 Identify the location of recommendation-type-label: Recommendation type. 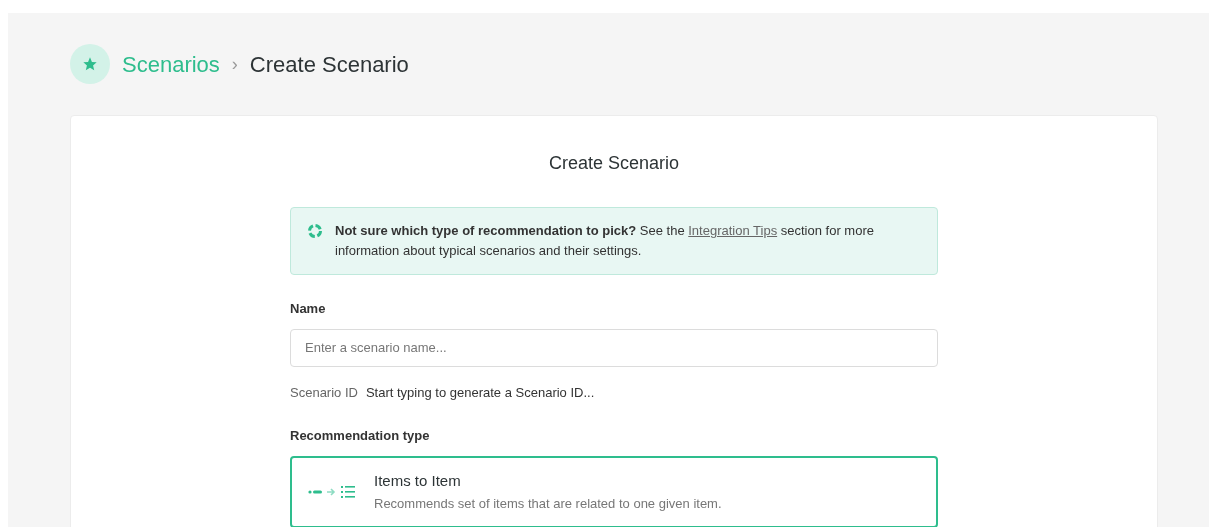
(360, 436).